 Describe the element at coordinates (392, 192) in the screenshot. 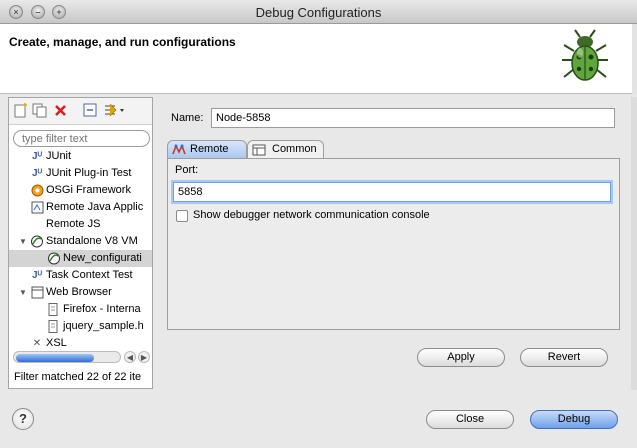

I see `port-field` at that location.